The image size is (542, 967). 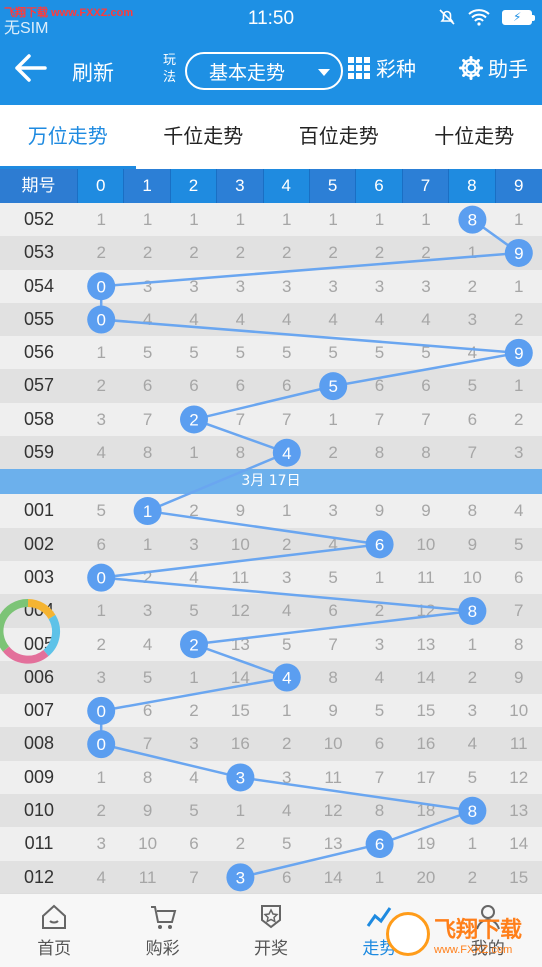 I want to click on issue-number: 057, so click(x=39, y=385).